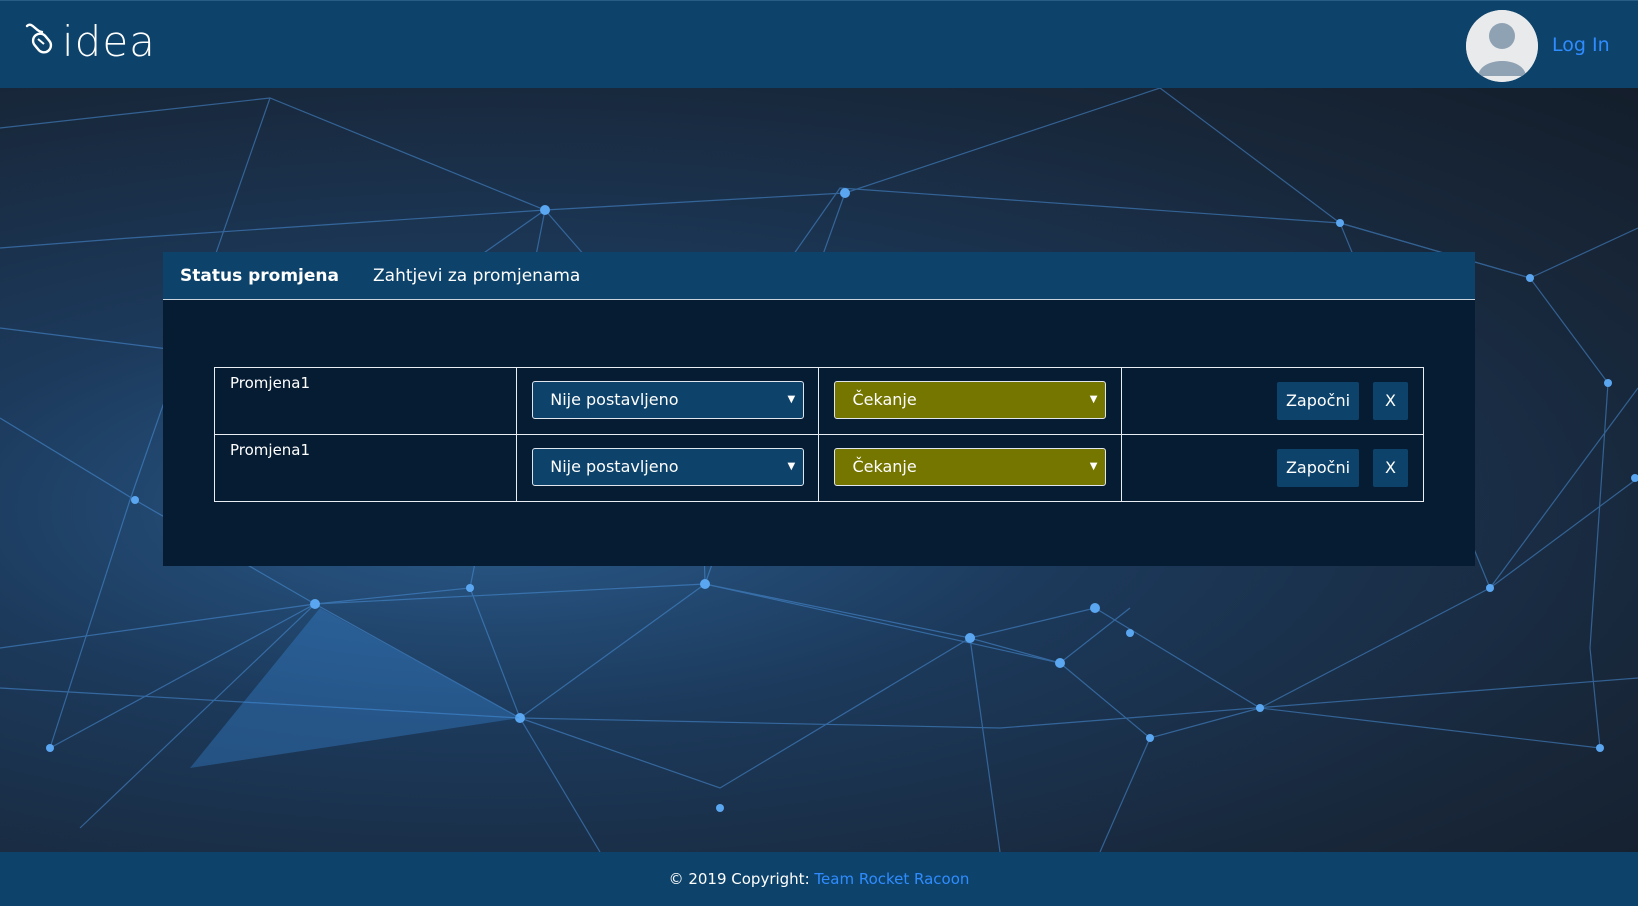  What do you see at coordinates (891, 879) in the screenshot?
I see `team-link: Team Rocket Racoon` at bounding box center [891, 879].